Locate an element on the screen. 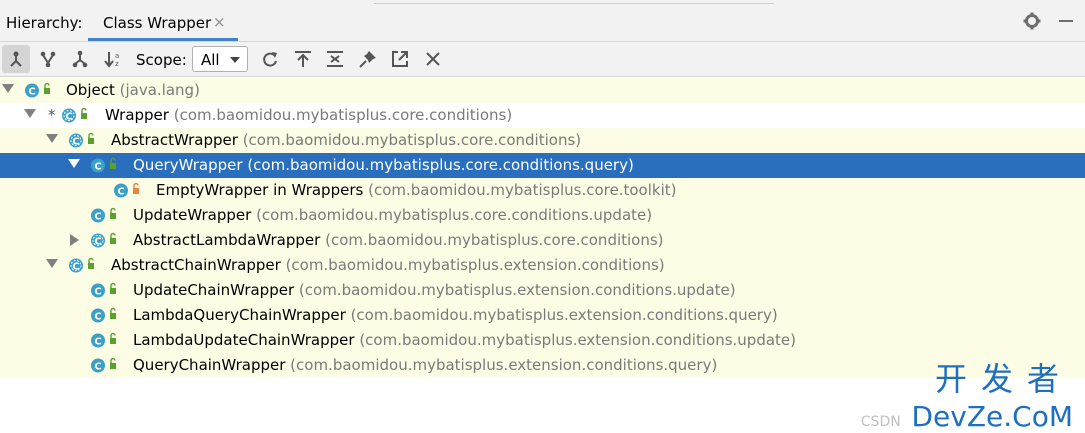 The height and width of the screenshot is (433, 1085). package-name: (com.baomidou.mybatisplus.core.toolkit) is located at coordinates (522, 190).